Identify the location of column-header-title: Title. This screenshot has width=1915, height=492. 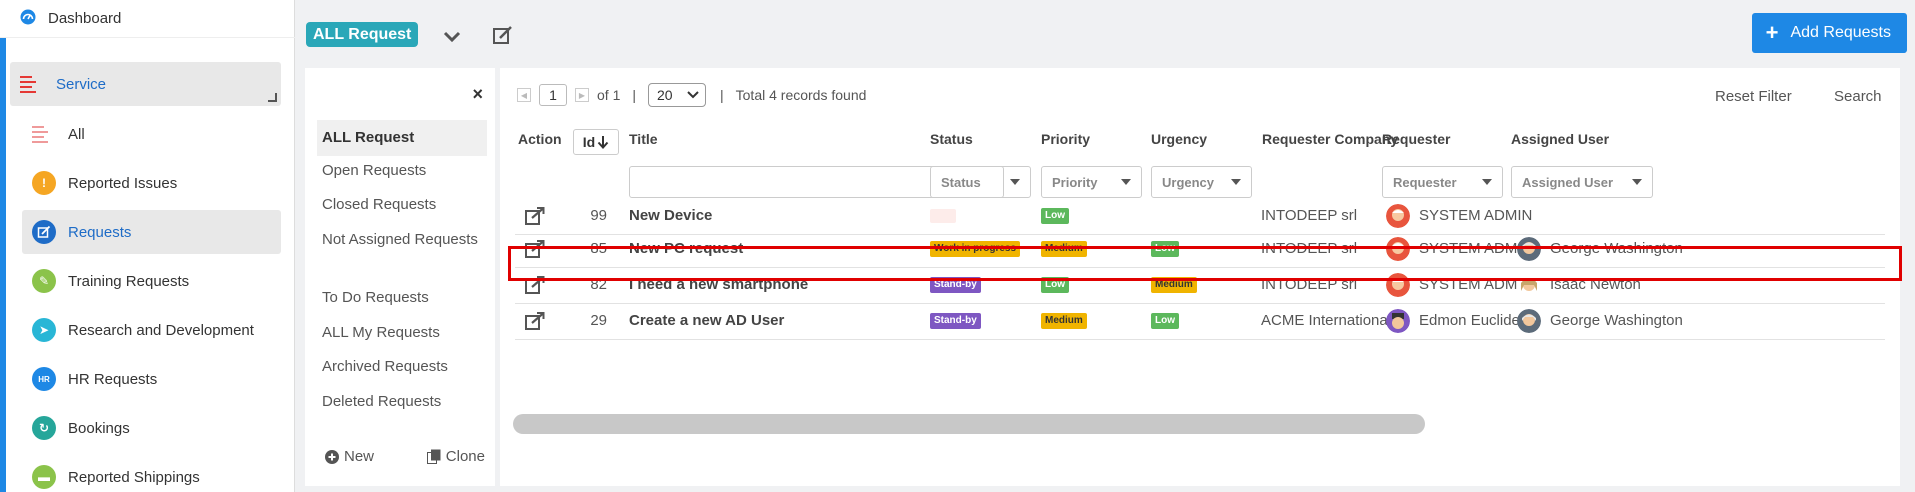
(643, 139).